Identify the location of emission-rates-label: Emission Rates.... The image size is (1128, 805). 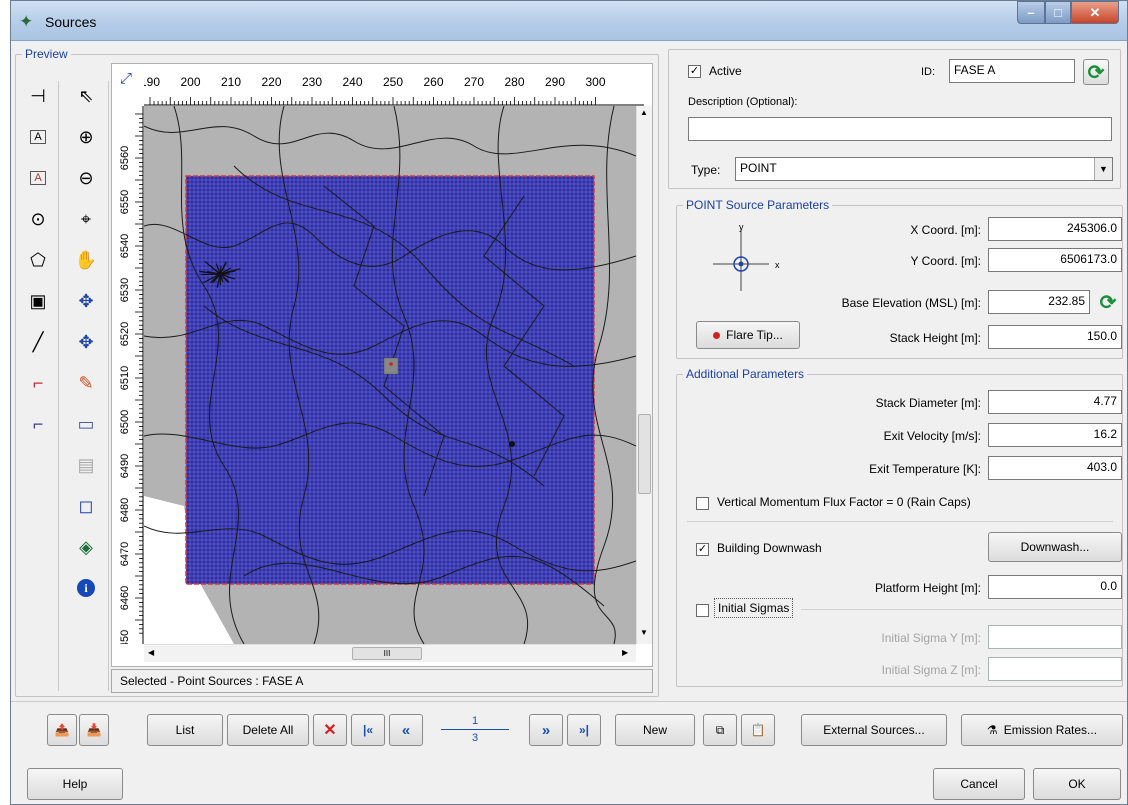
(1050, 730).